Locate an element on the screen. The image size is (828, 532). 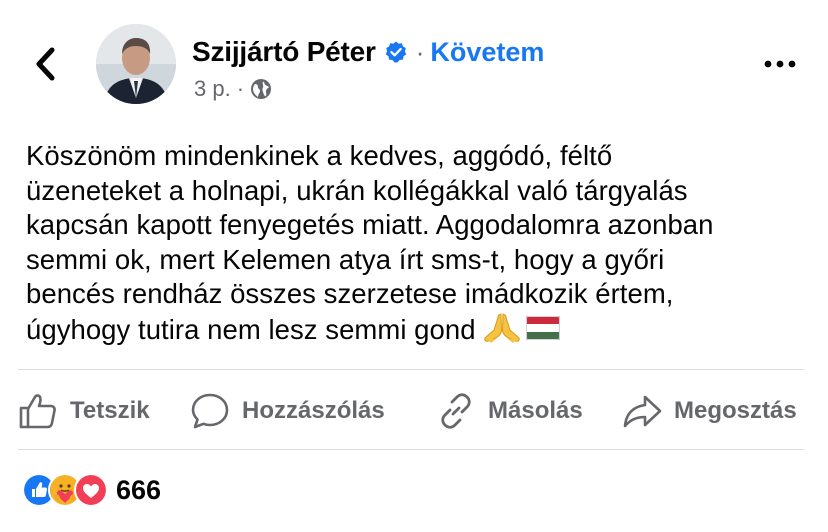
share-label: Megosztás is located at coordinates (735, 410).